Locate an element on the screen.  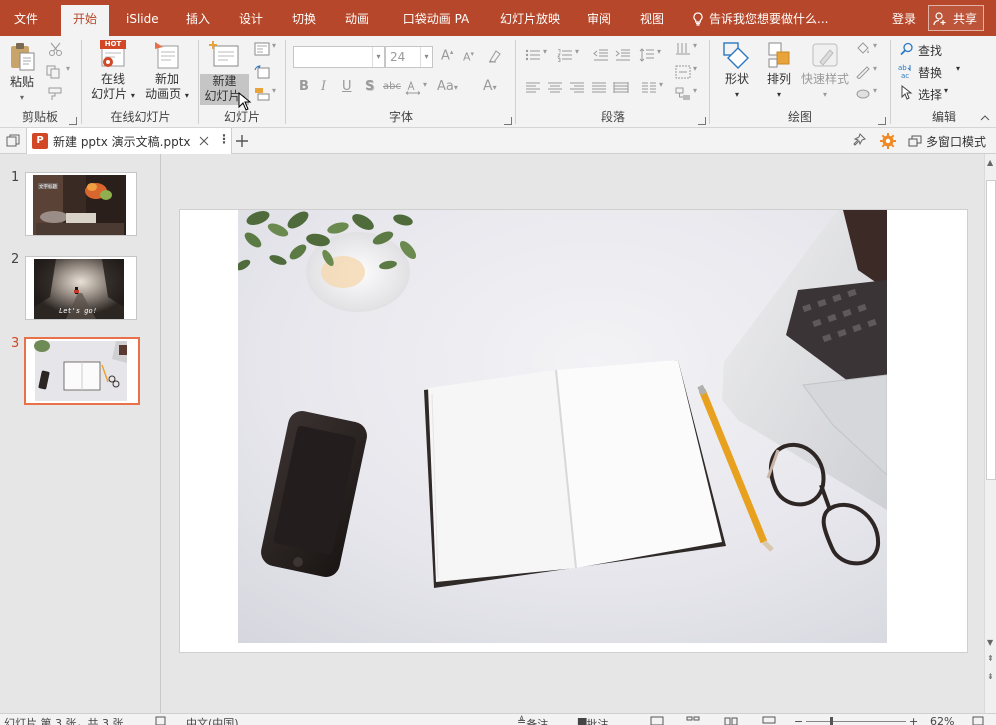
line-spacing-dropdown-icon: ▾ is located at coordinates (659, 51).